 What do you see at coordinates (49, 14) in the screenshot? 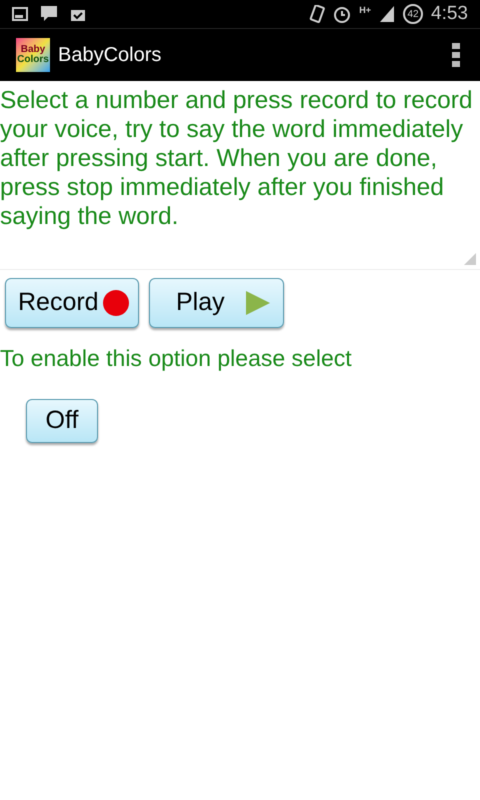
I see `message-icon` at bounding box center [49, 14].